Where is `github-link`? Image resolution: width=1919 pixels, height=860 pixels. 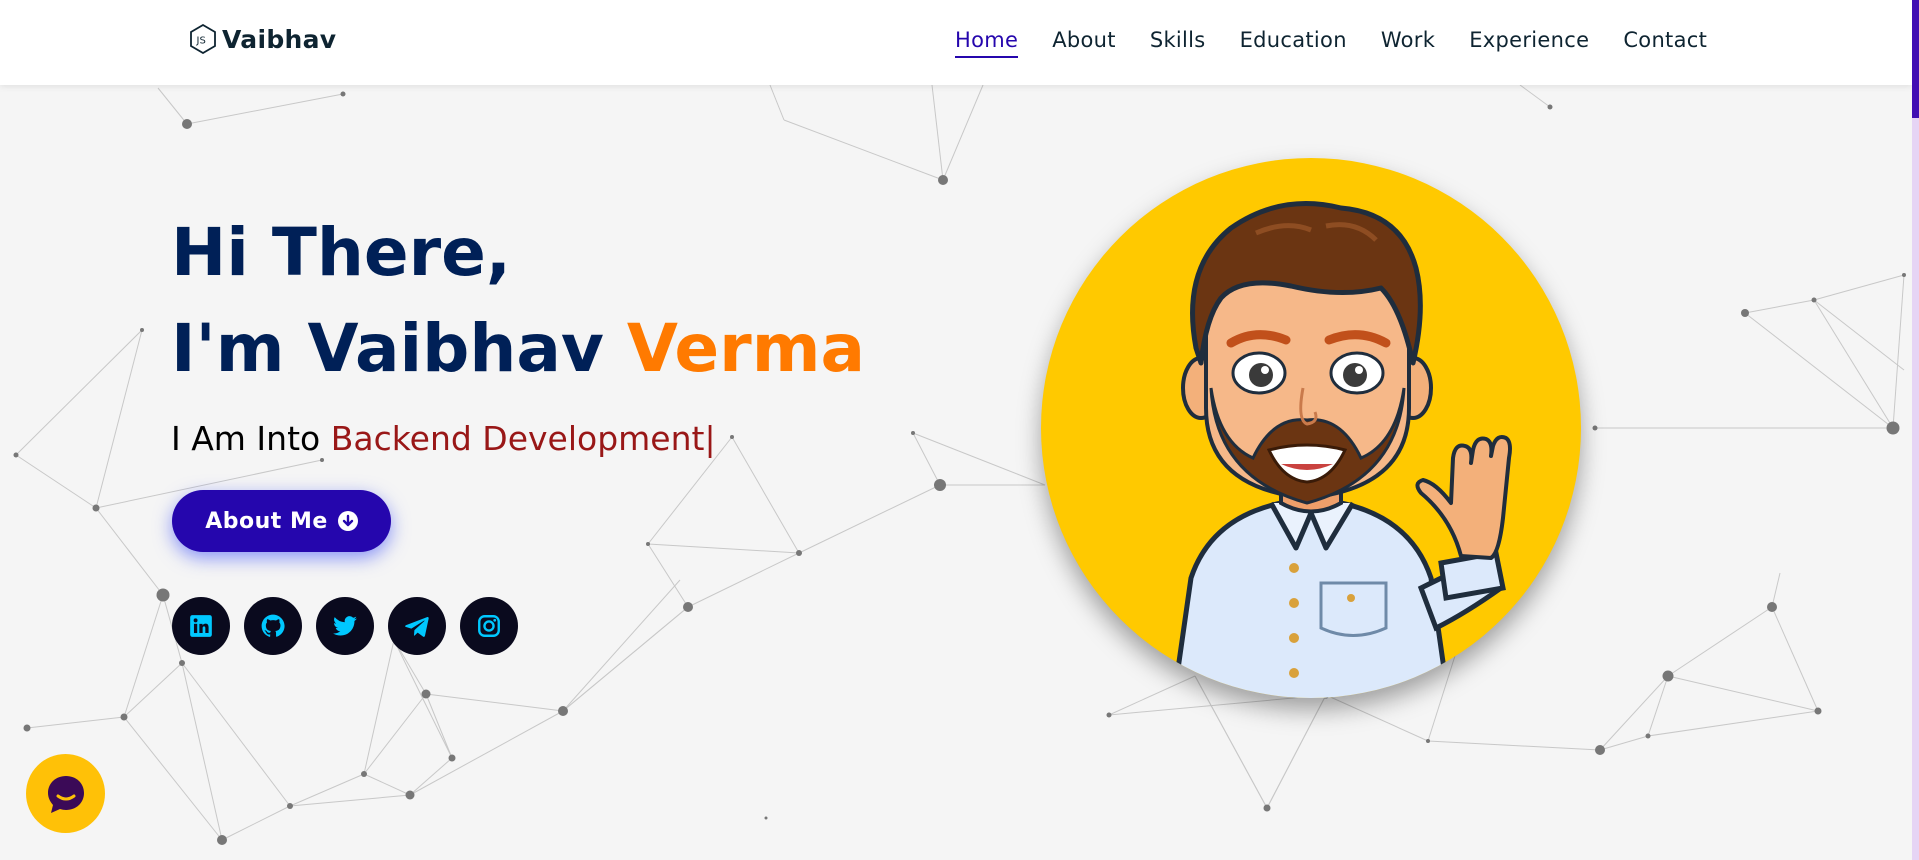 github-link is located at coordinates (273, 626).